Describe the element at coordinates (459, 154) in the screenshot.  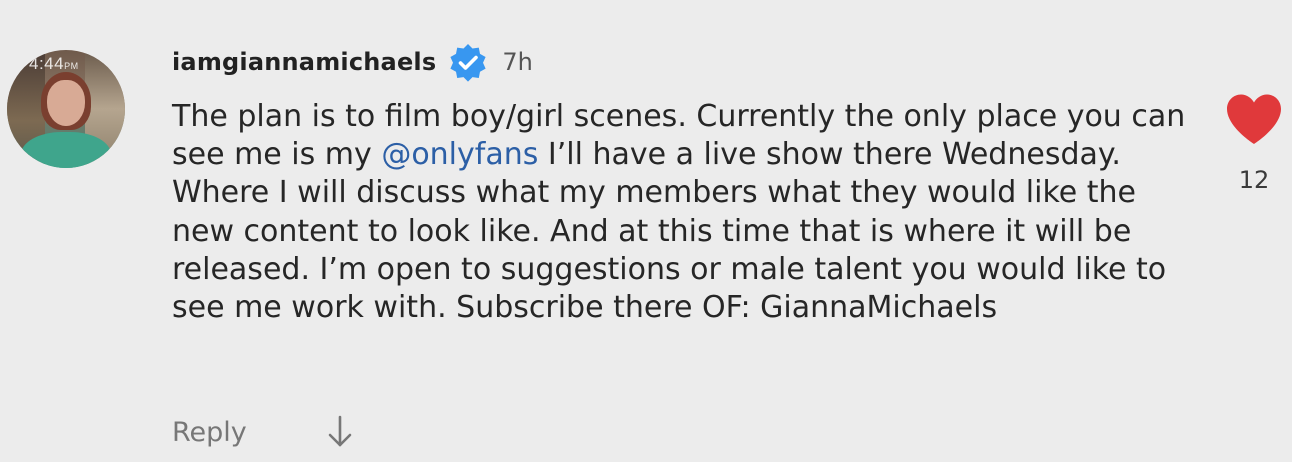
I see `mention-link: @onlyfans` at that location.